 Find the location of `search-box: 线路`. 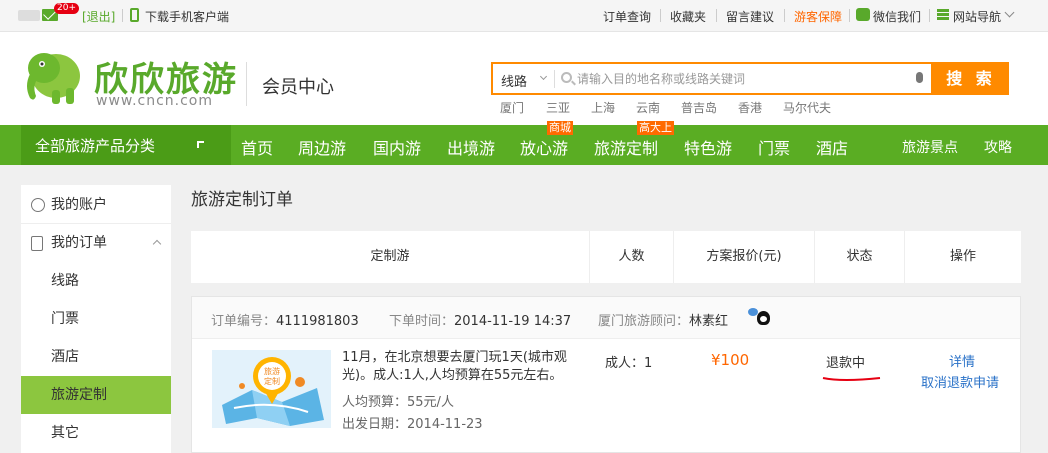

search-box: 线路 is located at coordinates (712, 78).